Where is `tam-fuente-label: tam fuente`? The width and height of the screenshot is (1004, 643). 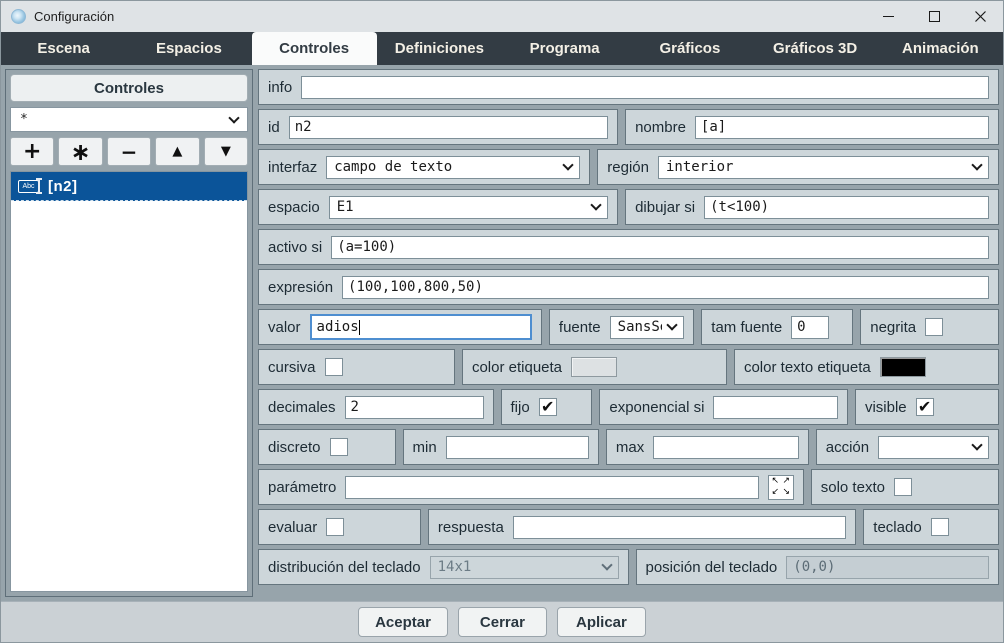
tam-fuente-label: tam fuente is located at coordinates (747, 327).